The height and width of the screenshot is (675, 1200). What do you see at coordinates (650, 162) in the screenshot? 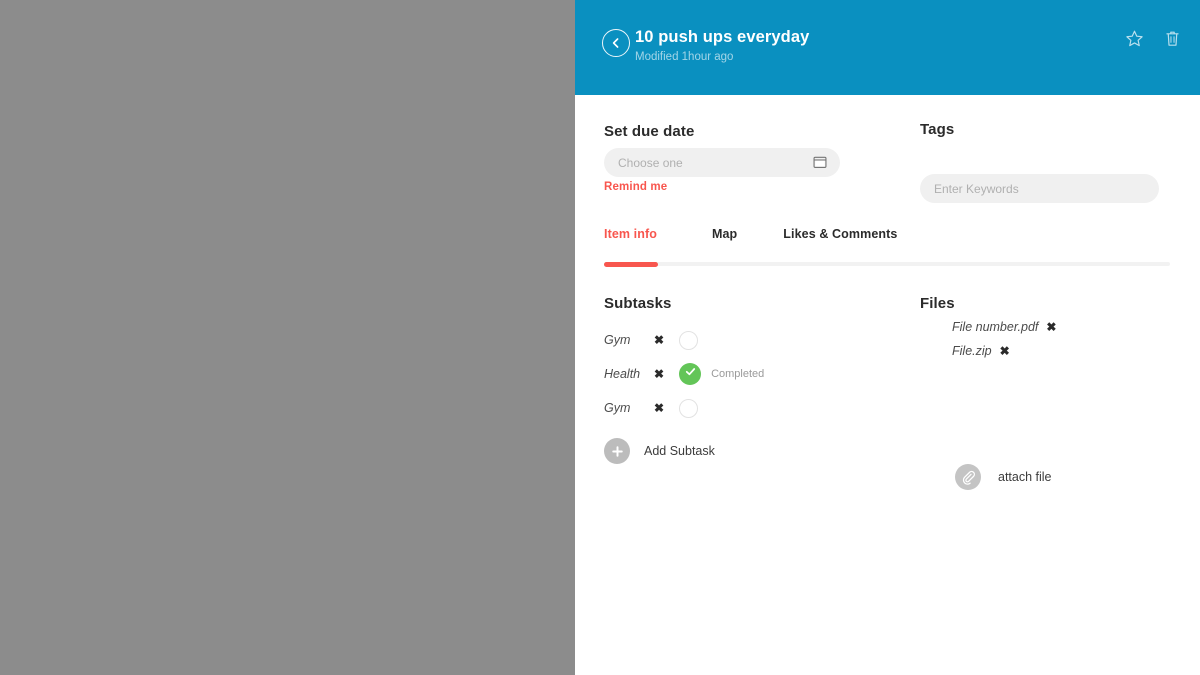
I see `due-date-placeholder: Choose one` at bounding box center [650, 162].